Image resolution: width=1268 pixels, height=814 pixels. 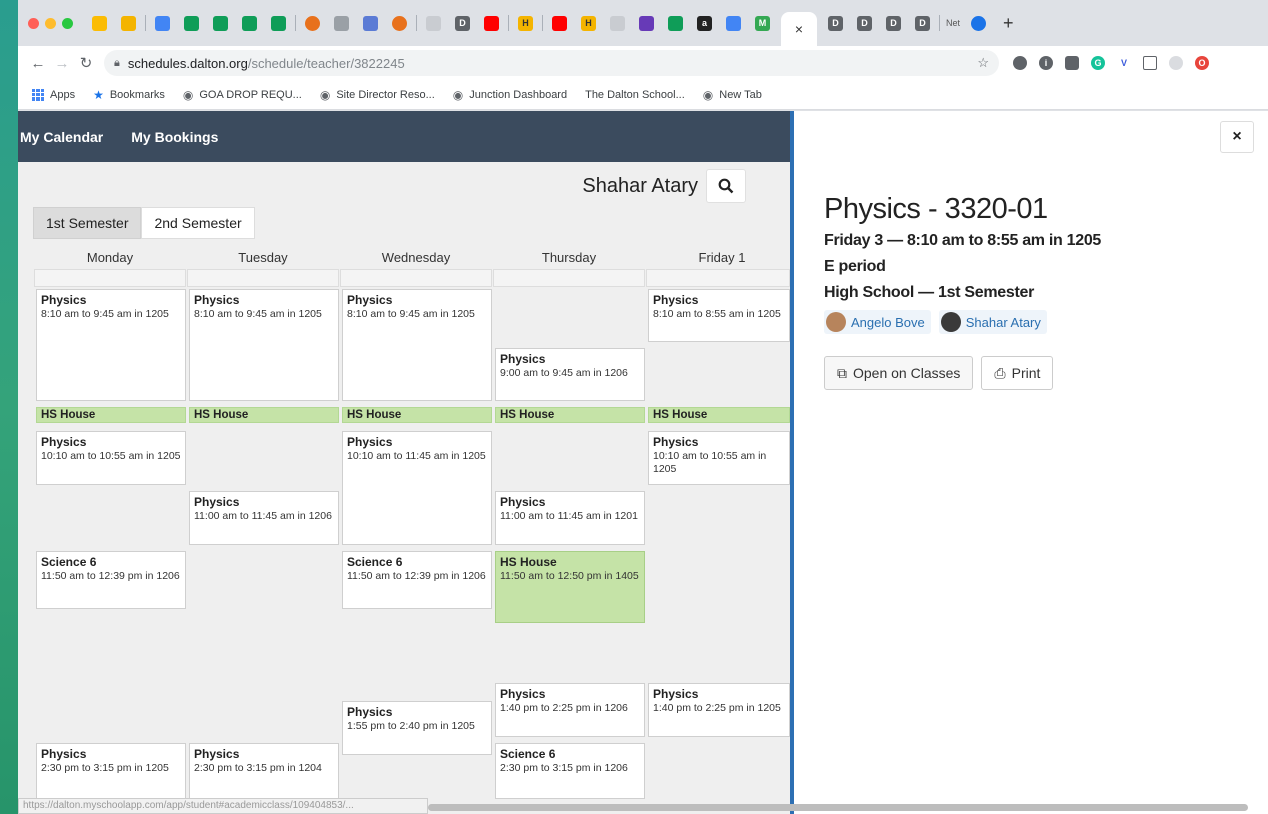 I want to click on opera-icon: O, so click(x=1202, y=63).